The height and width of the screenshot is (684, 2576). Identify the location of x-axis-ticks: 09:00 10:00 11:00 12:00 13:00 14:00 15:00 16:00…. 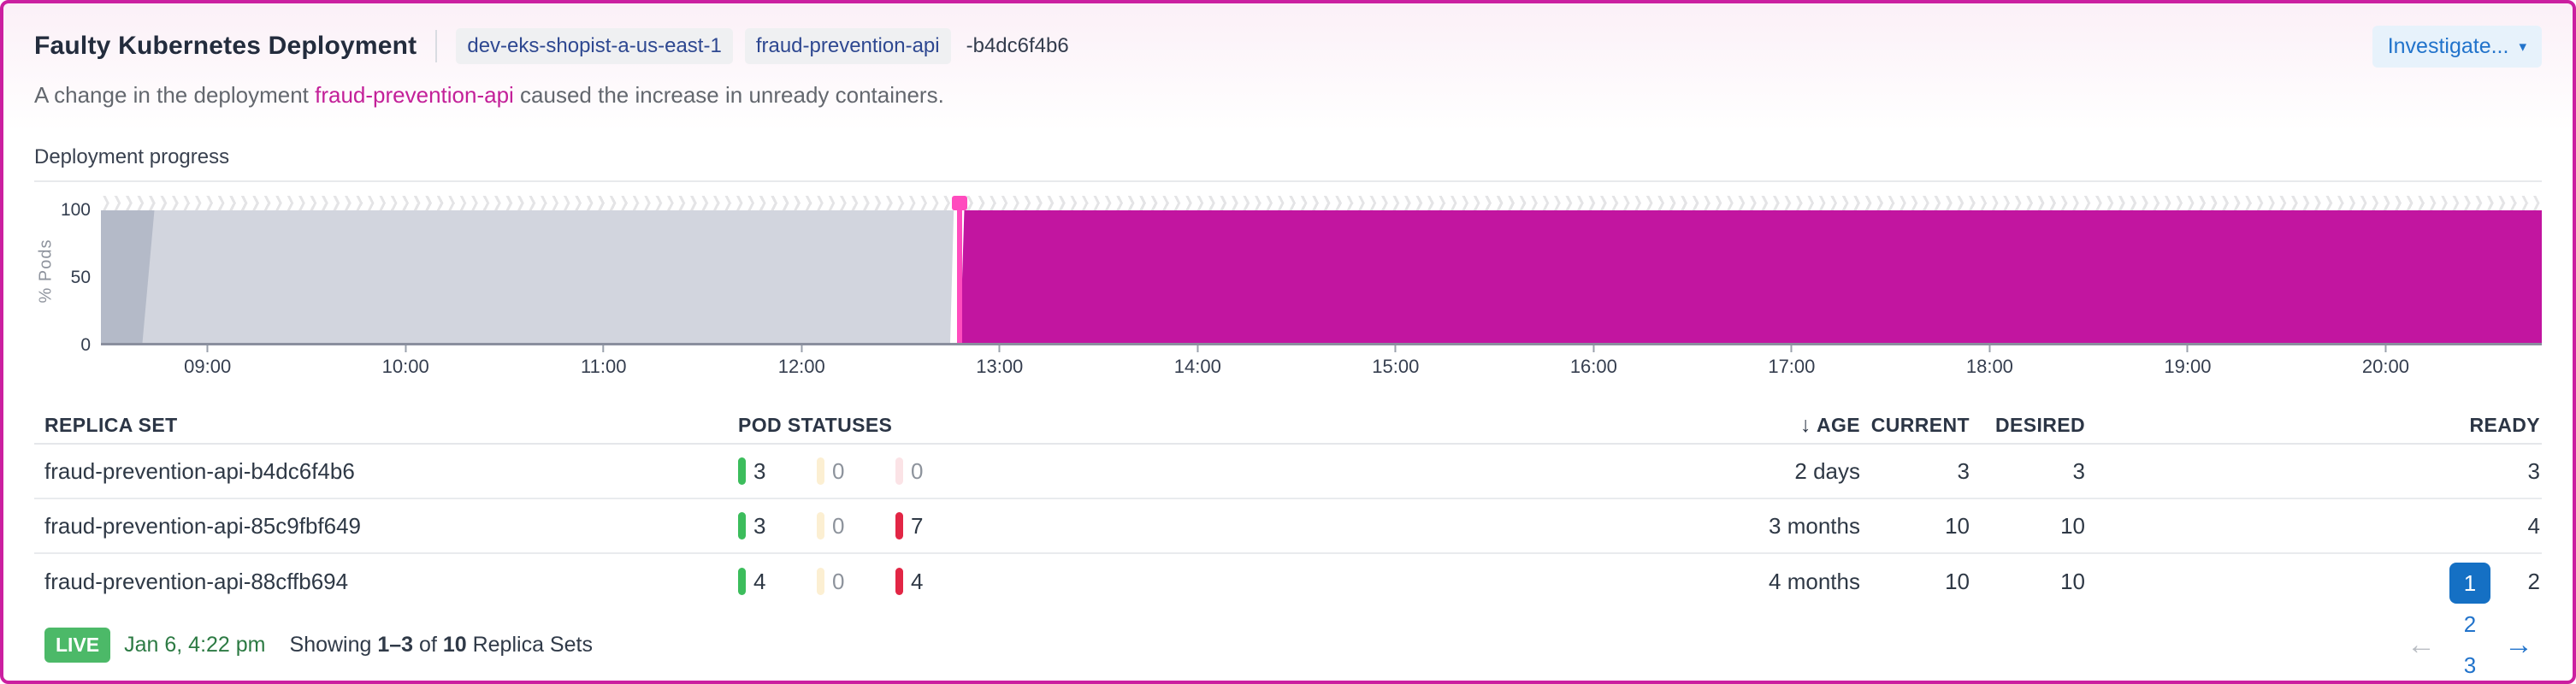
(1321, 363).